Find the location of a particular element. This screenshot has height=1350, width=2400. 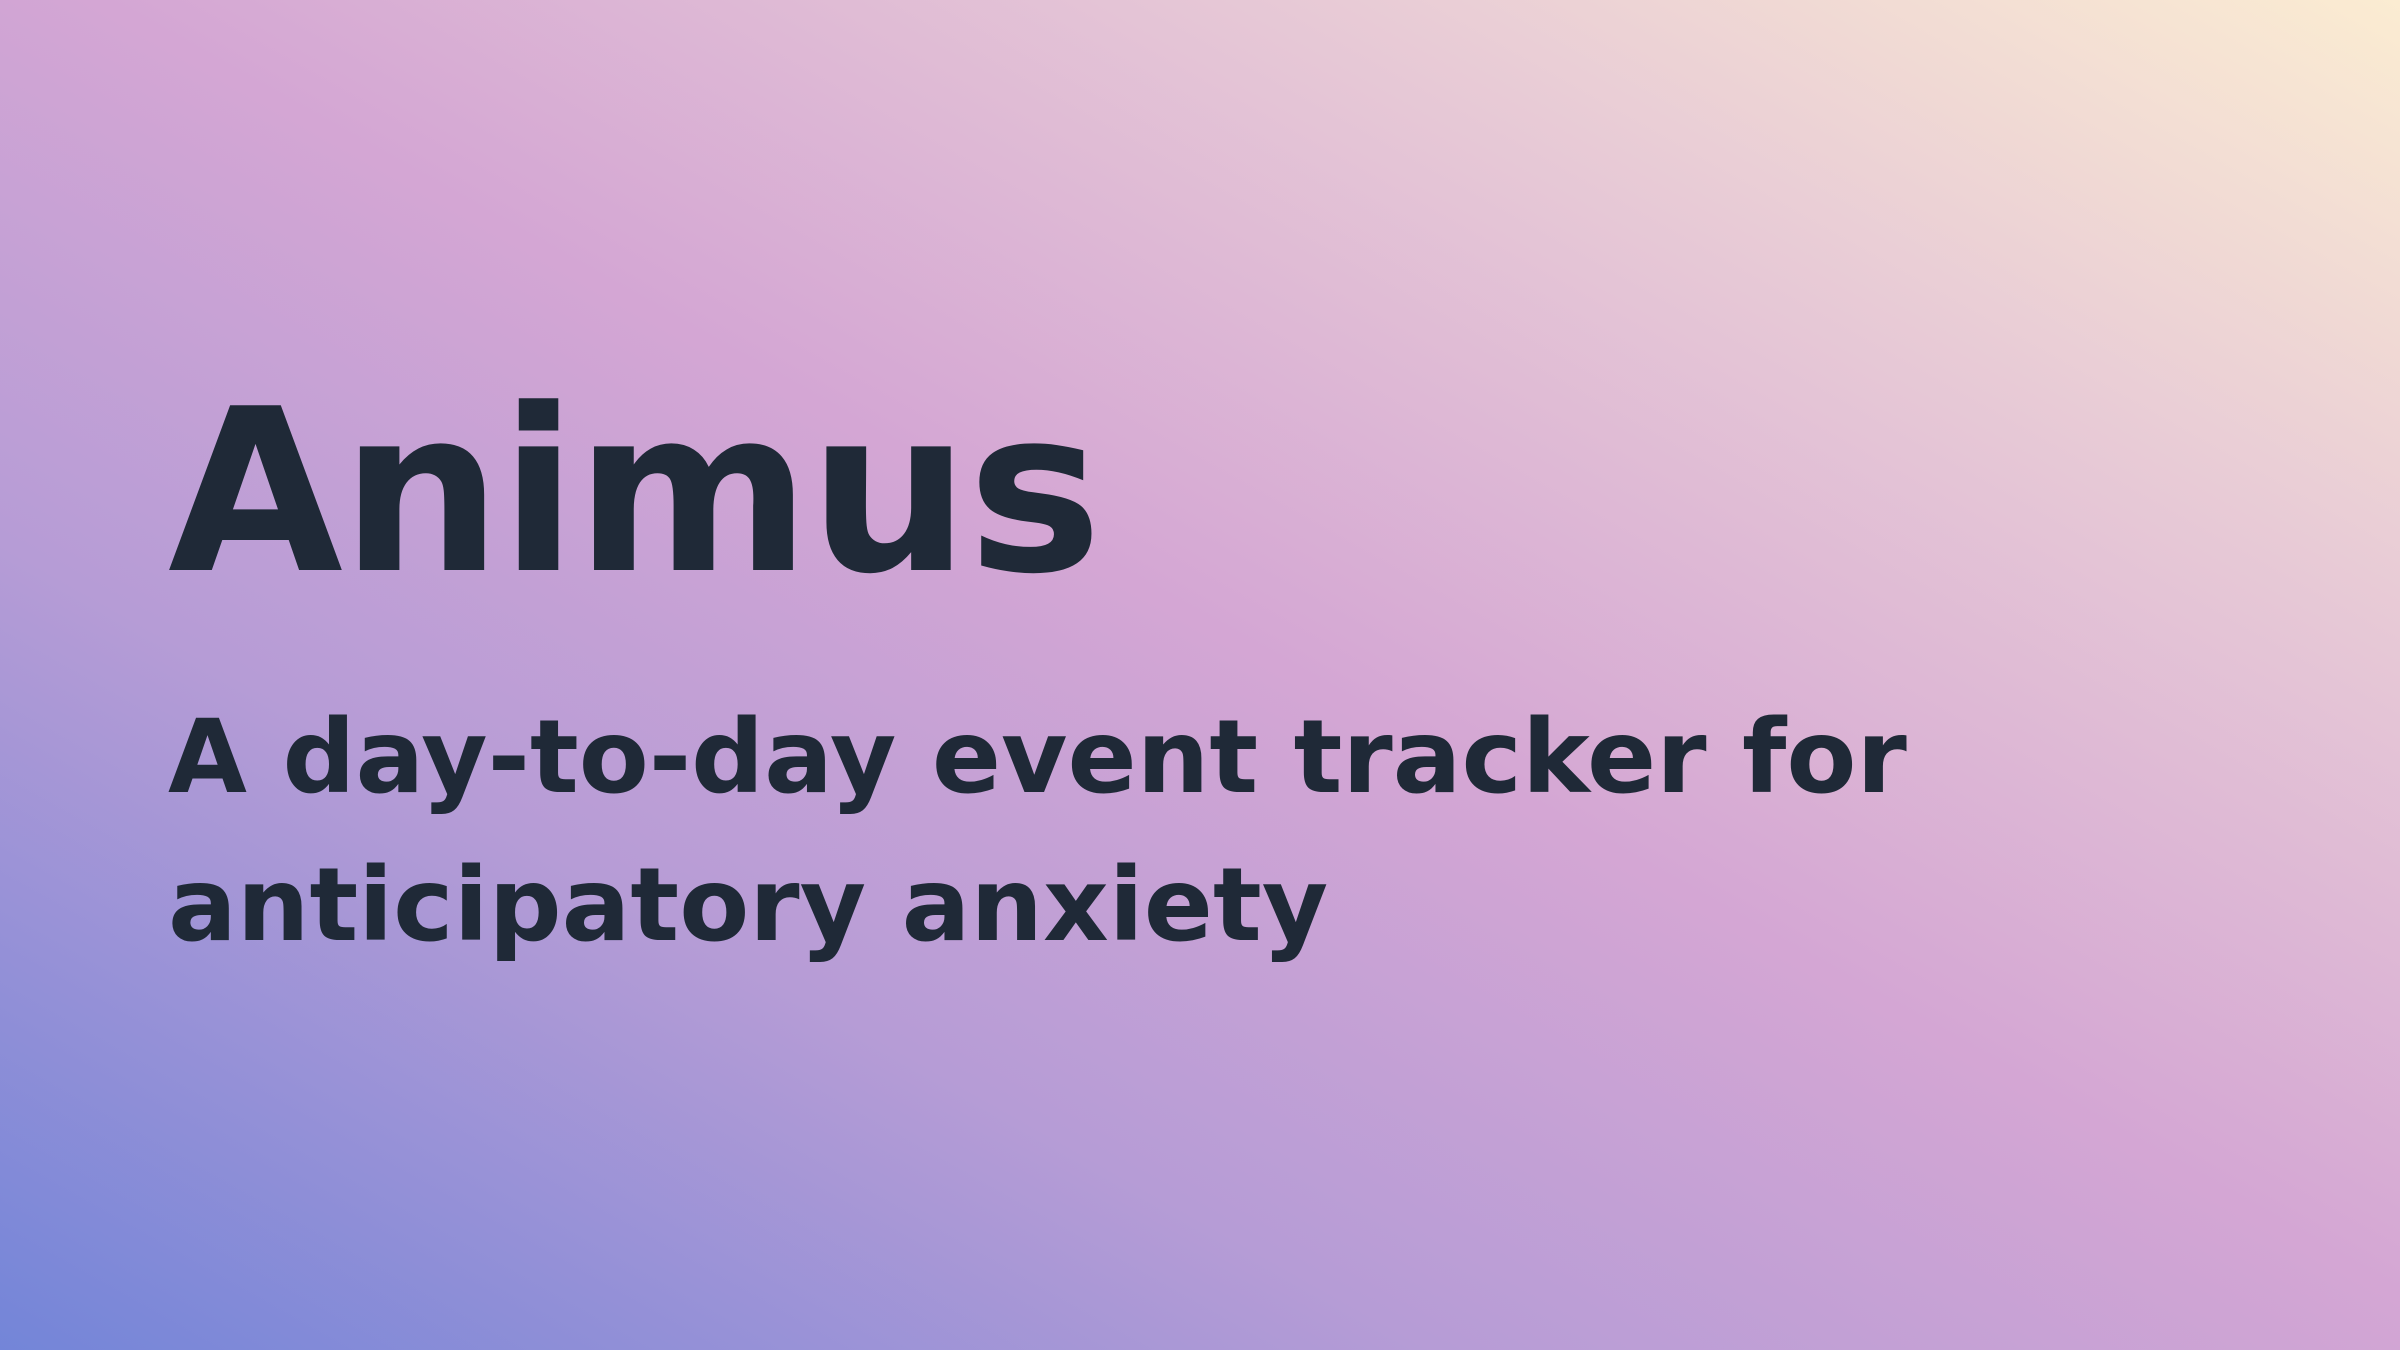

tagline-line-1: A day-to-day event tracker for is located at coordinates (1037, 757).